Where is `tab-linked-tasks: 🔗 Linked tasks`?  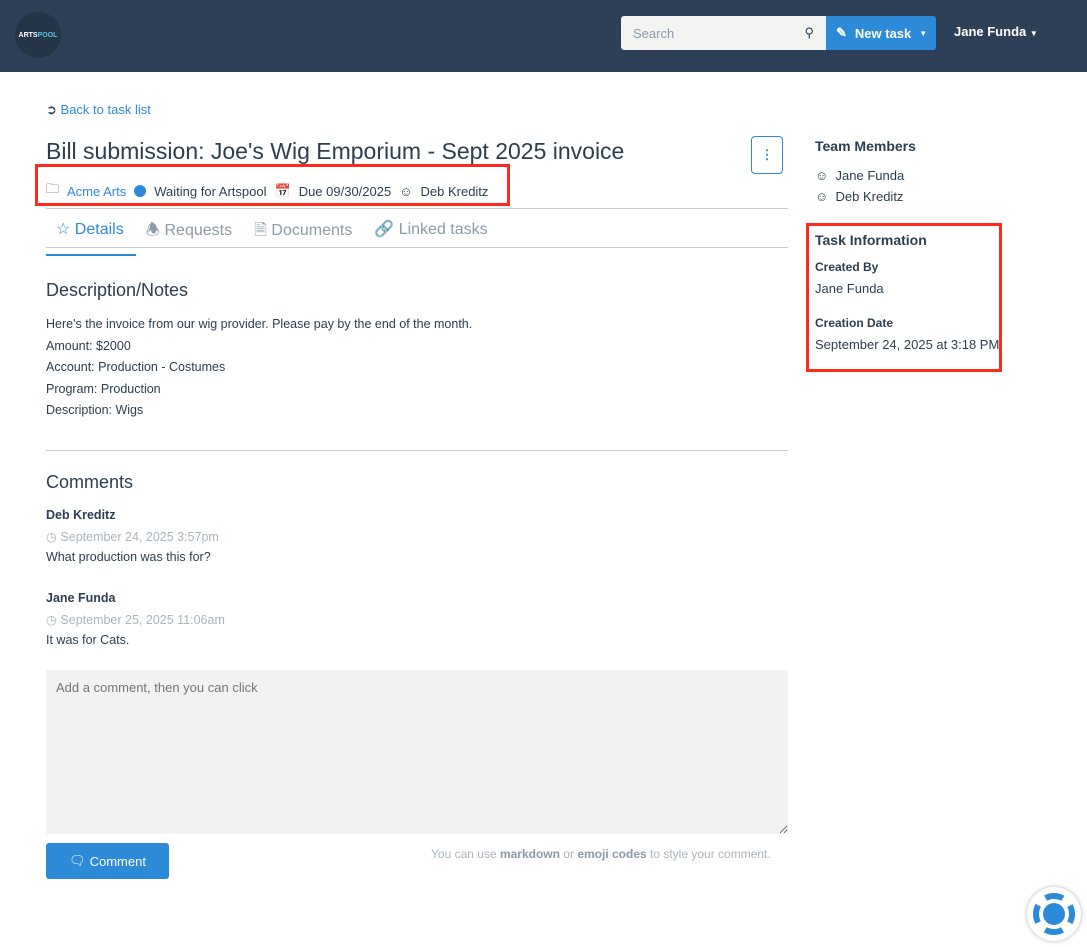 tab-linked-tasks: 🔗 Linked tasks is located at coordinates (431, 236).